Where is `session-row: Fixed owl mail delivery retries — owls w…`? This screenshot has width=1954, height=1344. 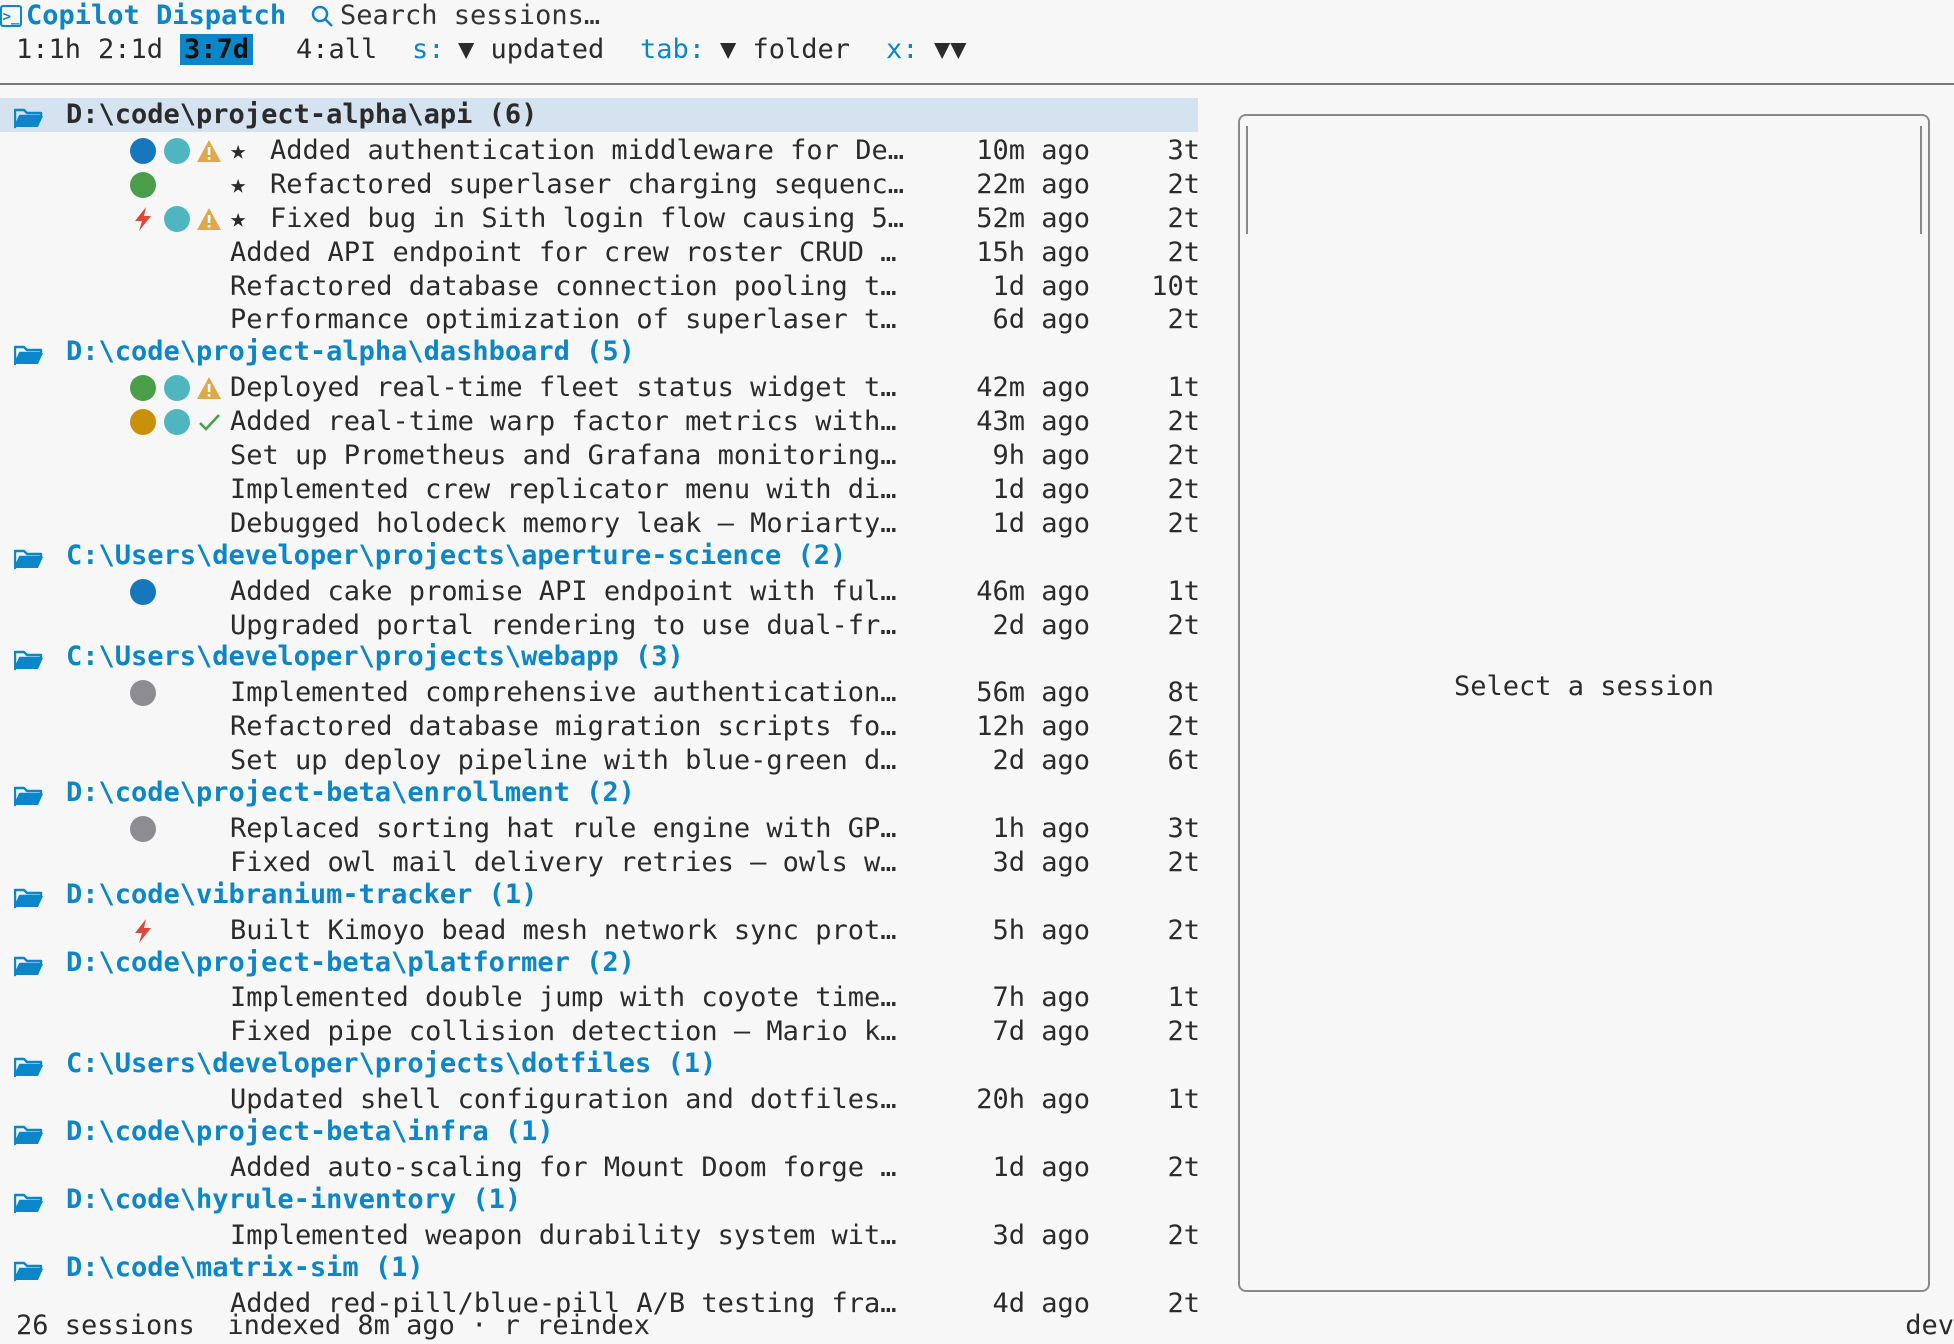
session-row: Fixed owl mail delivery retries — owls w… is located at coordinates (600, 863).